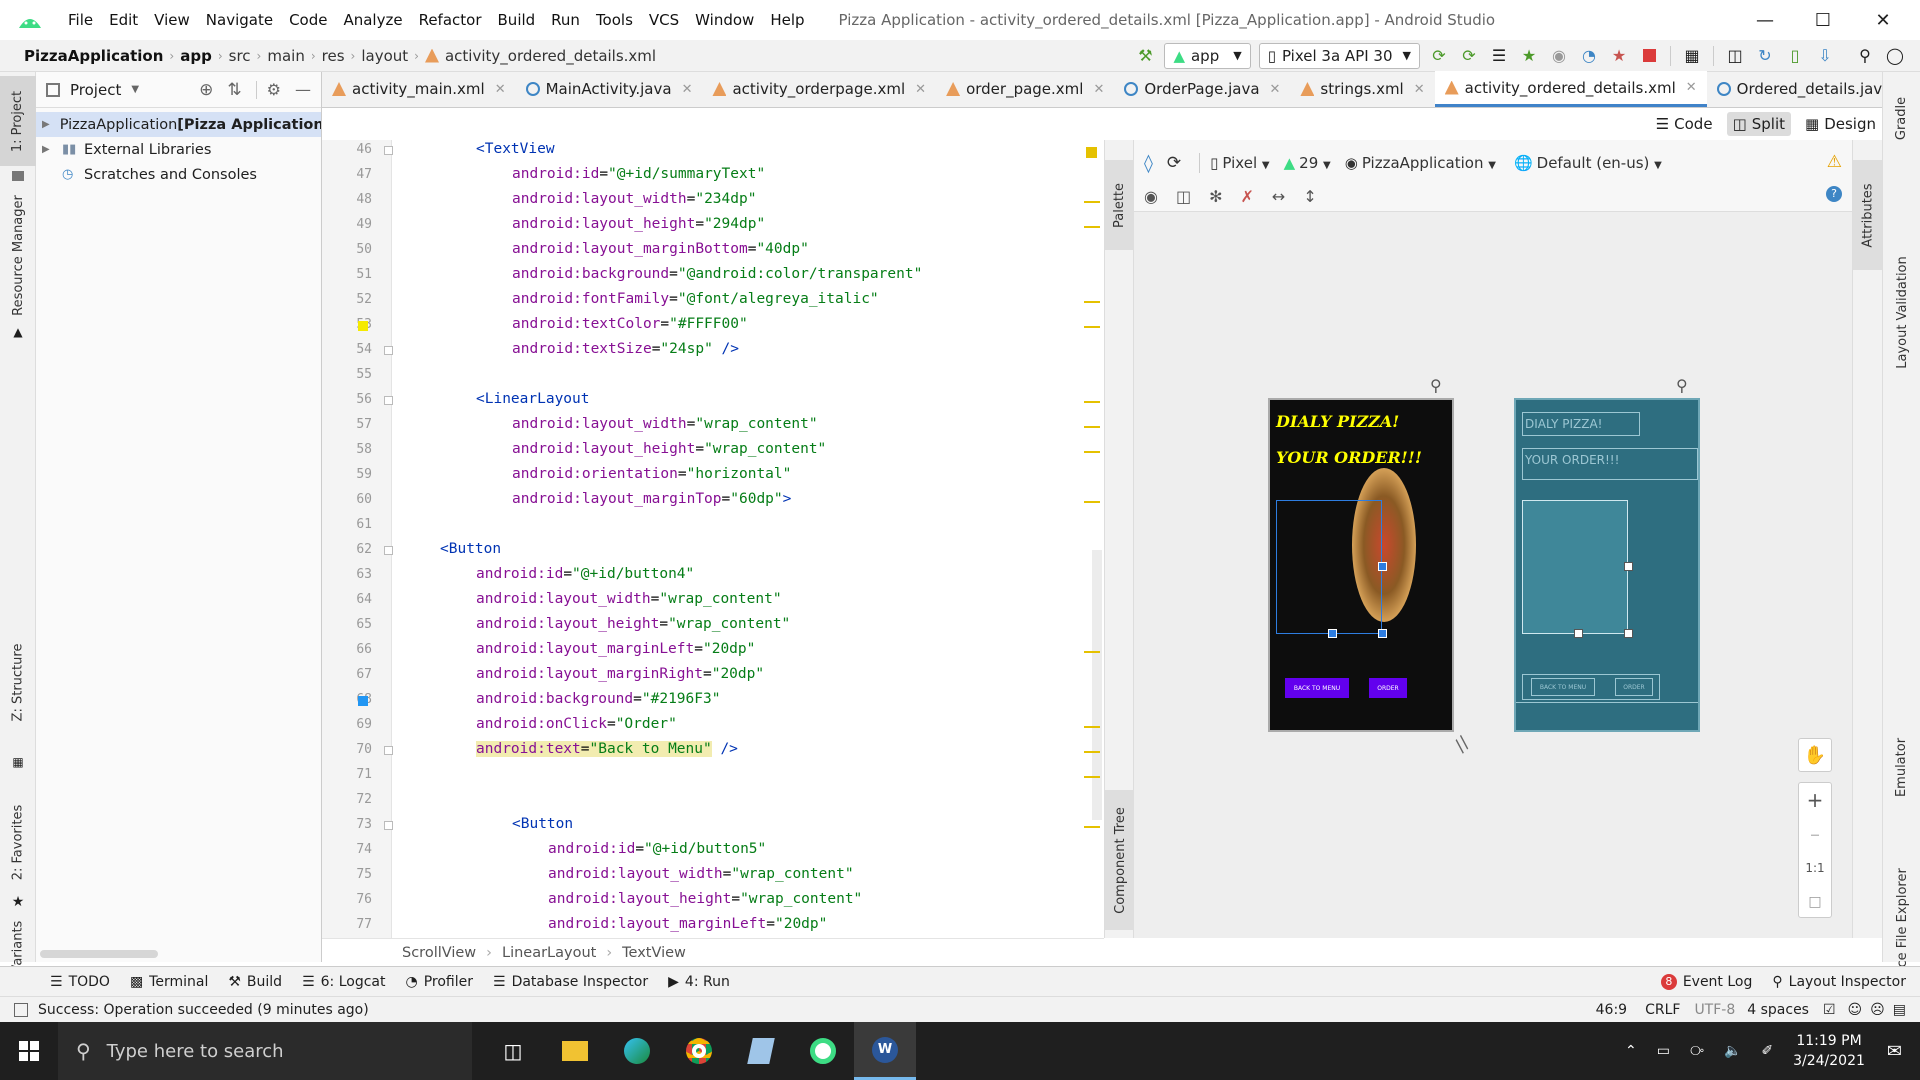  I want to click on menu-tools: Tools, so click(614, 20).